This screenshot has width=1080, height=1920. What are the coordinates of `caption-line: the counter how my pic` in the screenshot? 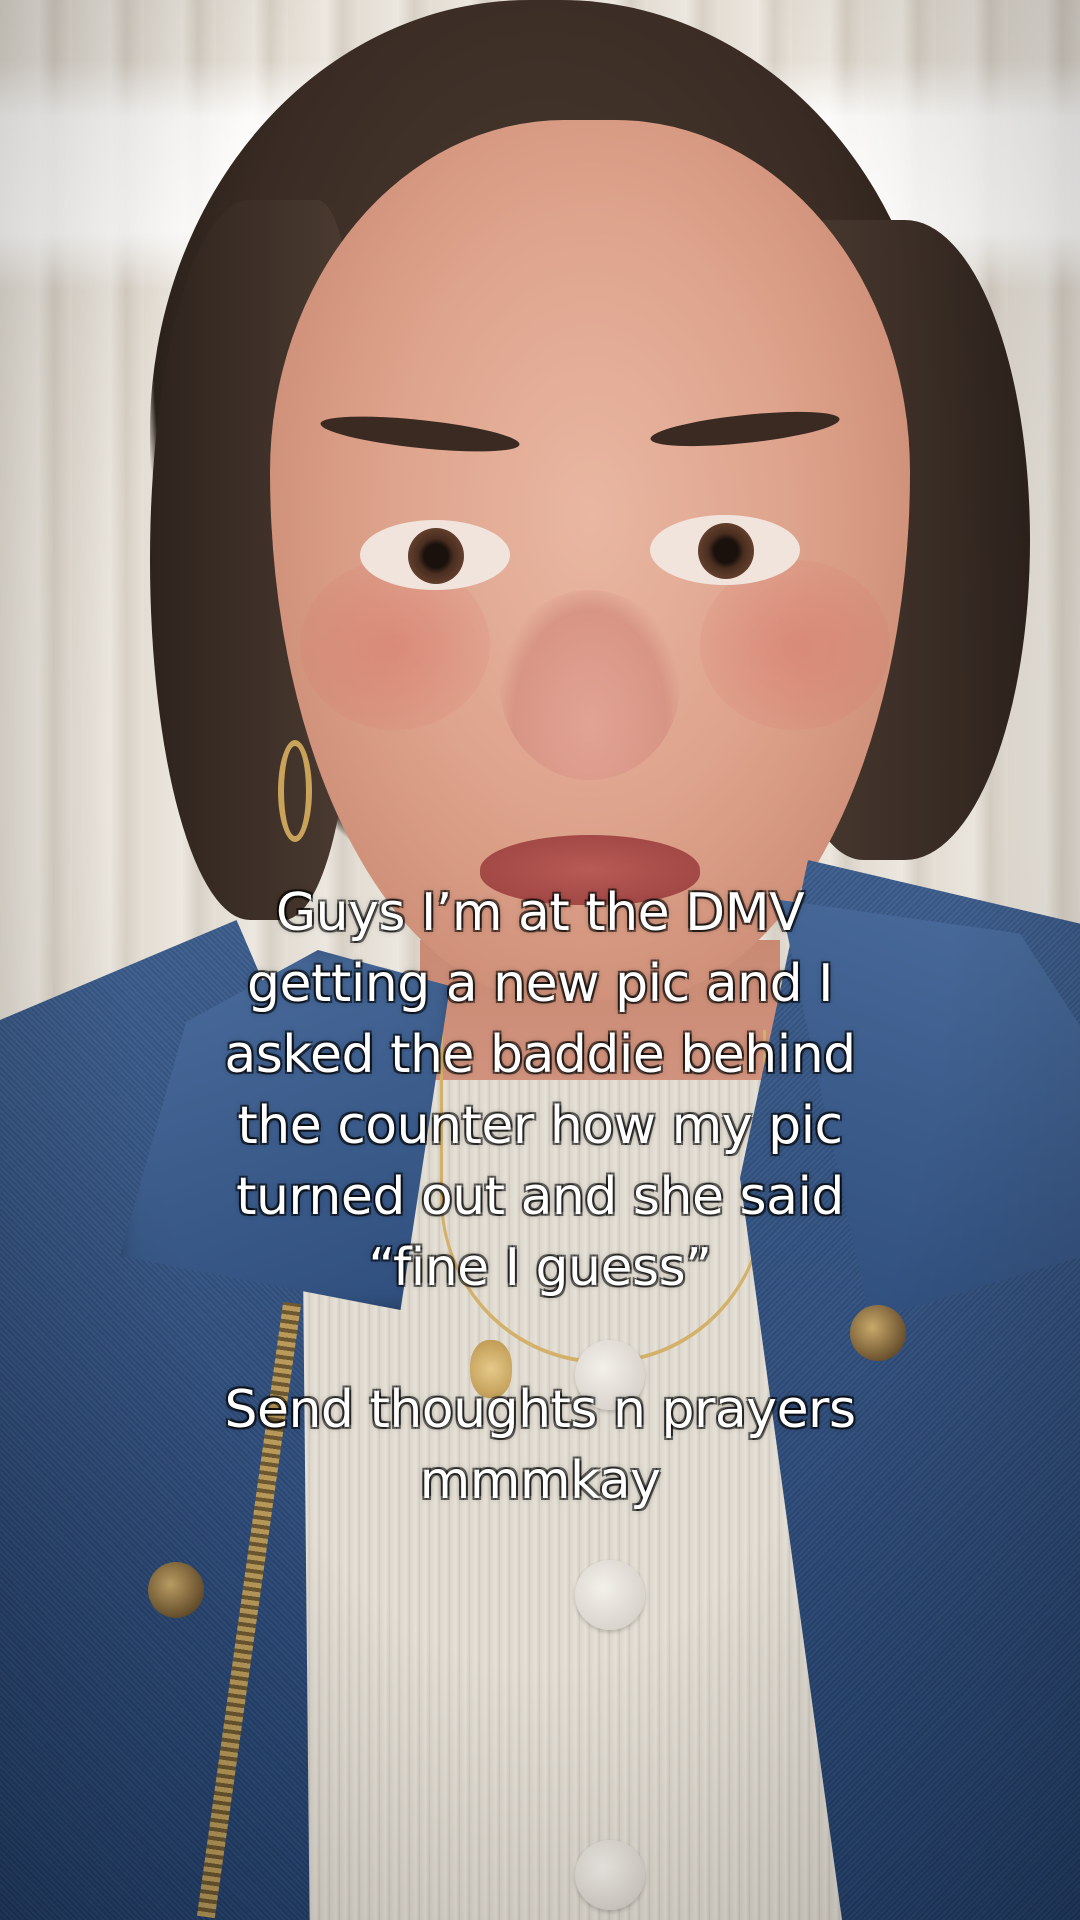 It's located at (540, 1126).